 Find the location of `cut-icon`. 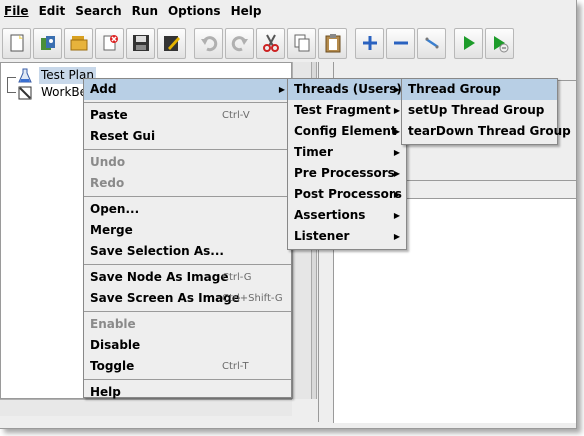

cut-icon is located at coordinates (270, 43).